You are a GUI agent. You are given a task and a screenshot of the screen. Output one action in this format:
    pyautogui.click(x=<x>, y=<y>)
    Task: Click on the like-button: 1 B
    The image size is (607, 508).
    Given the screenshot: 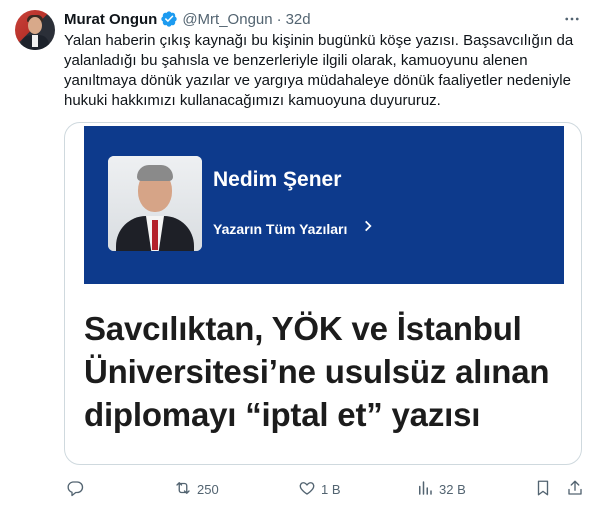 What is the action you would take?
    pyautogui.click(x=319, y=489)
    